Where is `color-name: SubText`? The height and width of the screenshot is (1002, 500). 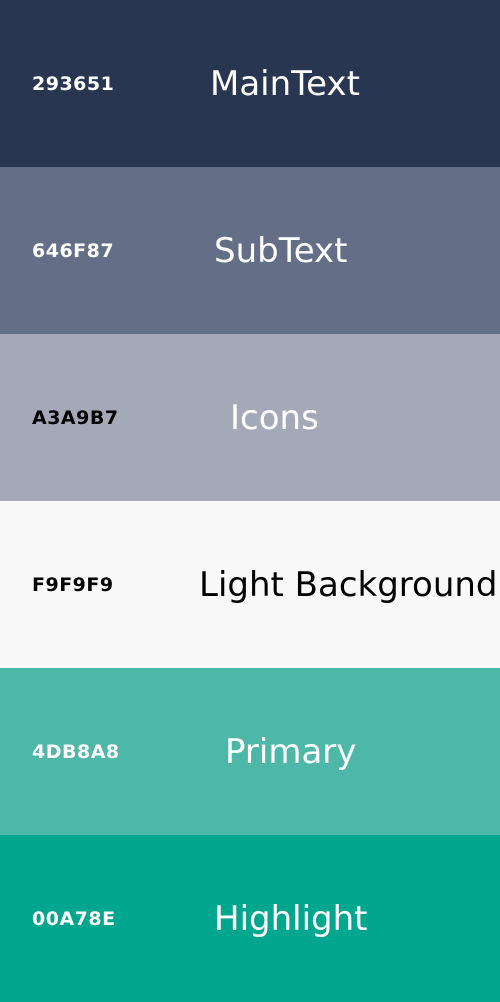
color-name: SubText is located at coordinates (281, 250).